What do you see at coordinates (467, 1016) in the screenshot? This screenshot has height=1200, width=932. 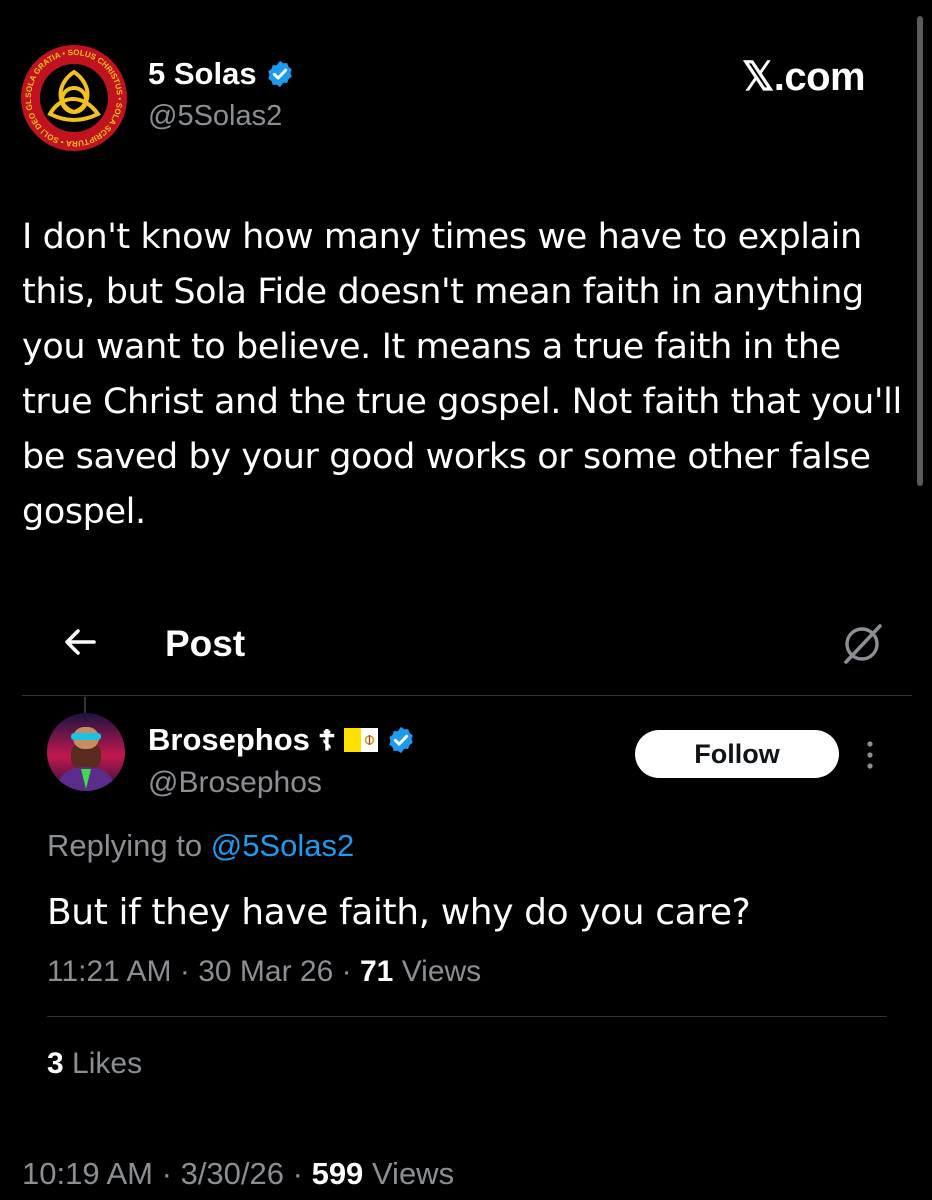 I see `reply-divider` at bounding box center [467, 1016].